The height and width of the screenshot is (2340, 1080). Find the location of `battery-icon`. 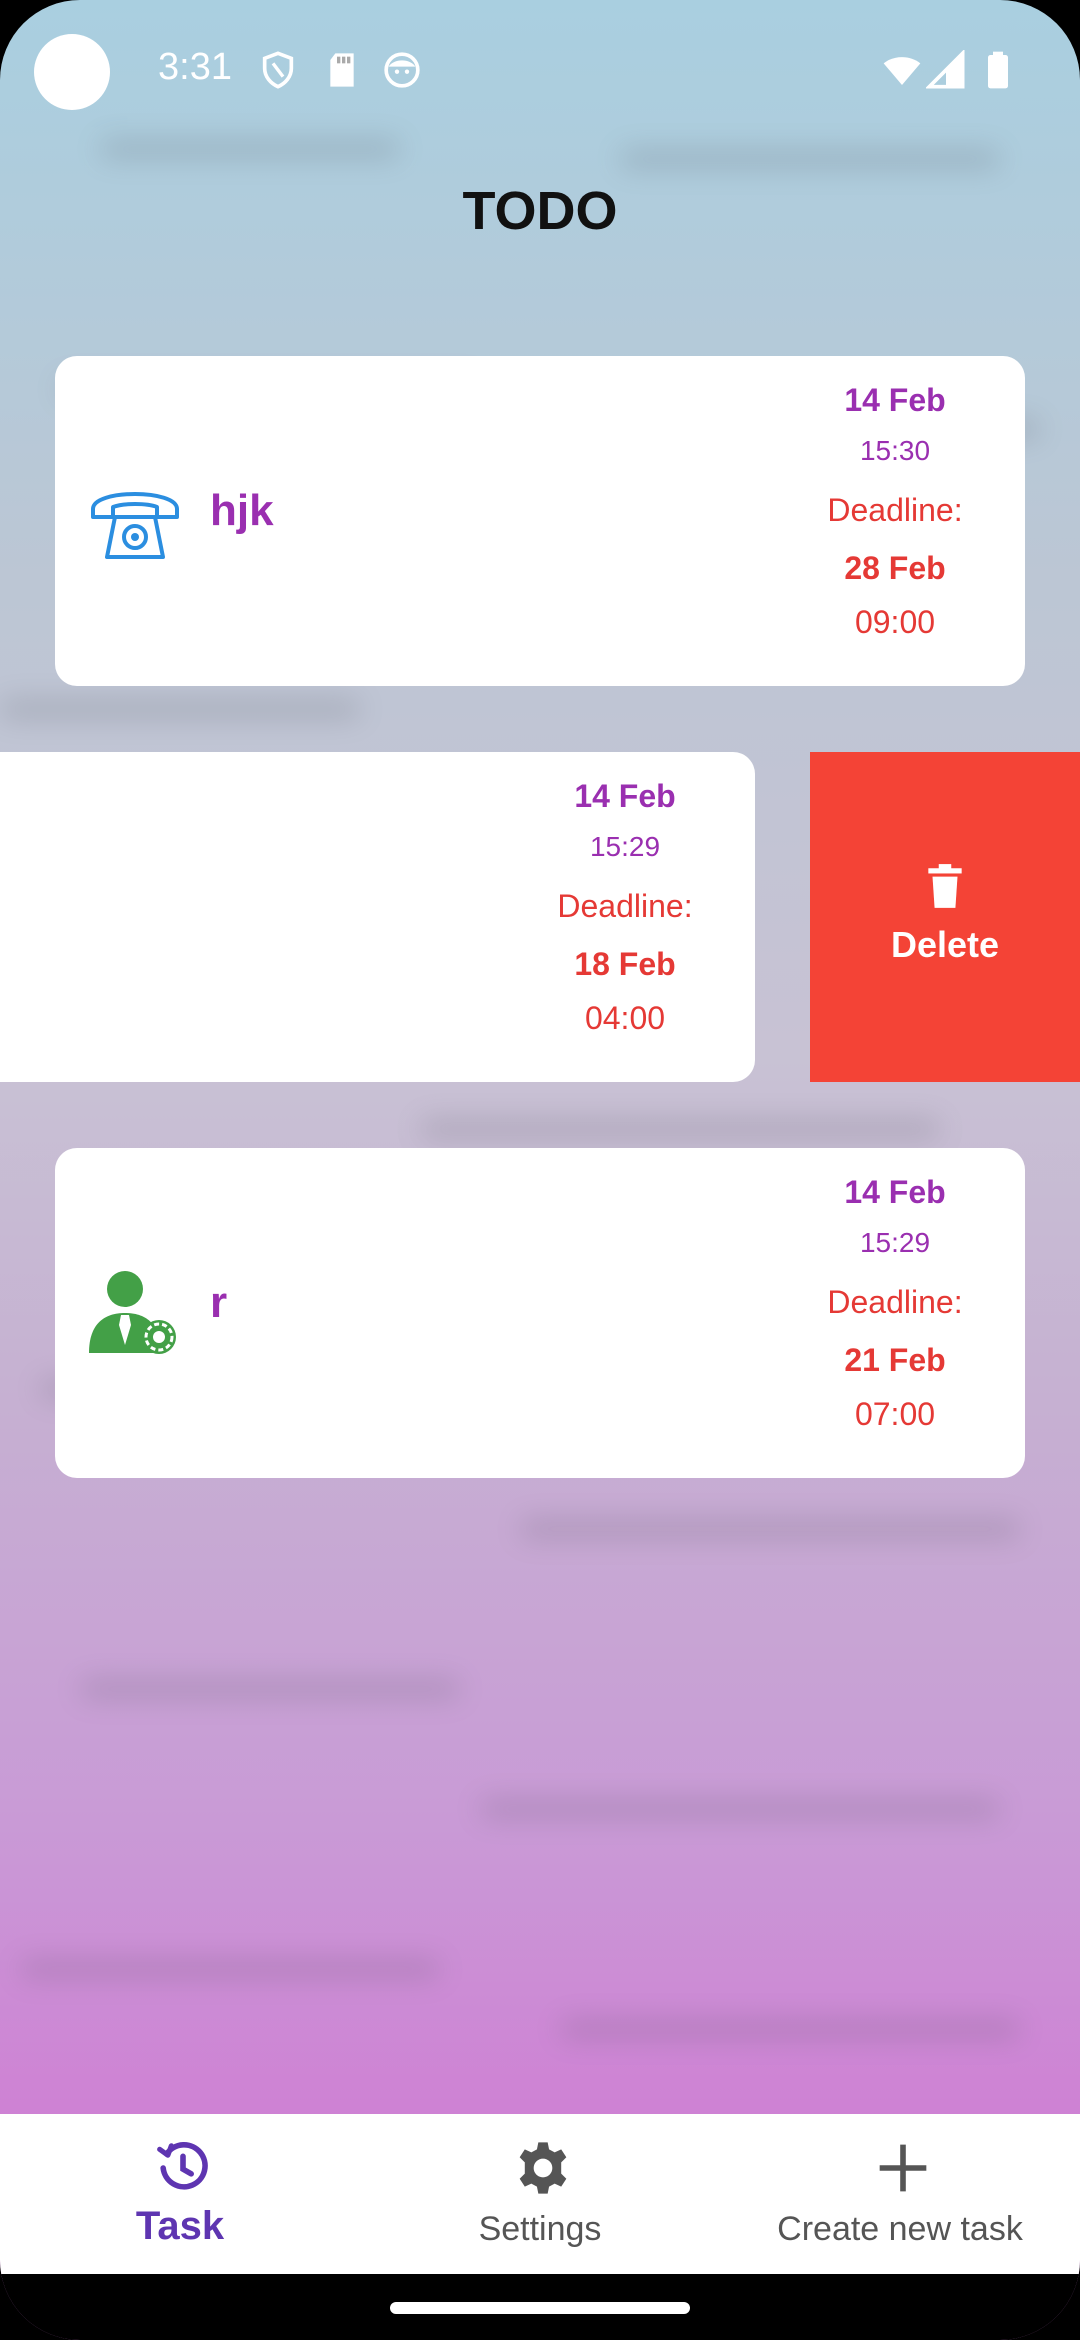

battery-icon is located at coordinates (998, 70).